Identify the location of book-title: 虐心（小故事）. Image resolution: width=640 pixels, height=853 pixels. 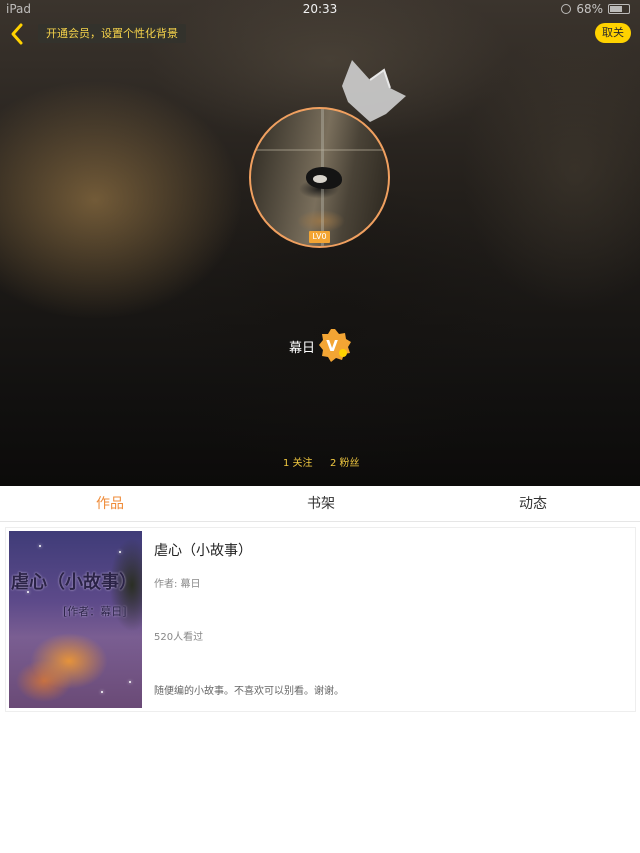
(203, 551).